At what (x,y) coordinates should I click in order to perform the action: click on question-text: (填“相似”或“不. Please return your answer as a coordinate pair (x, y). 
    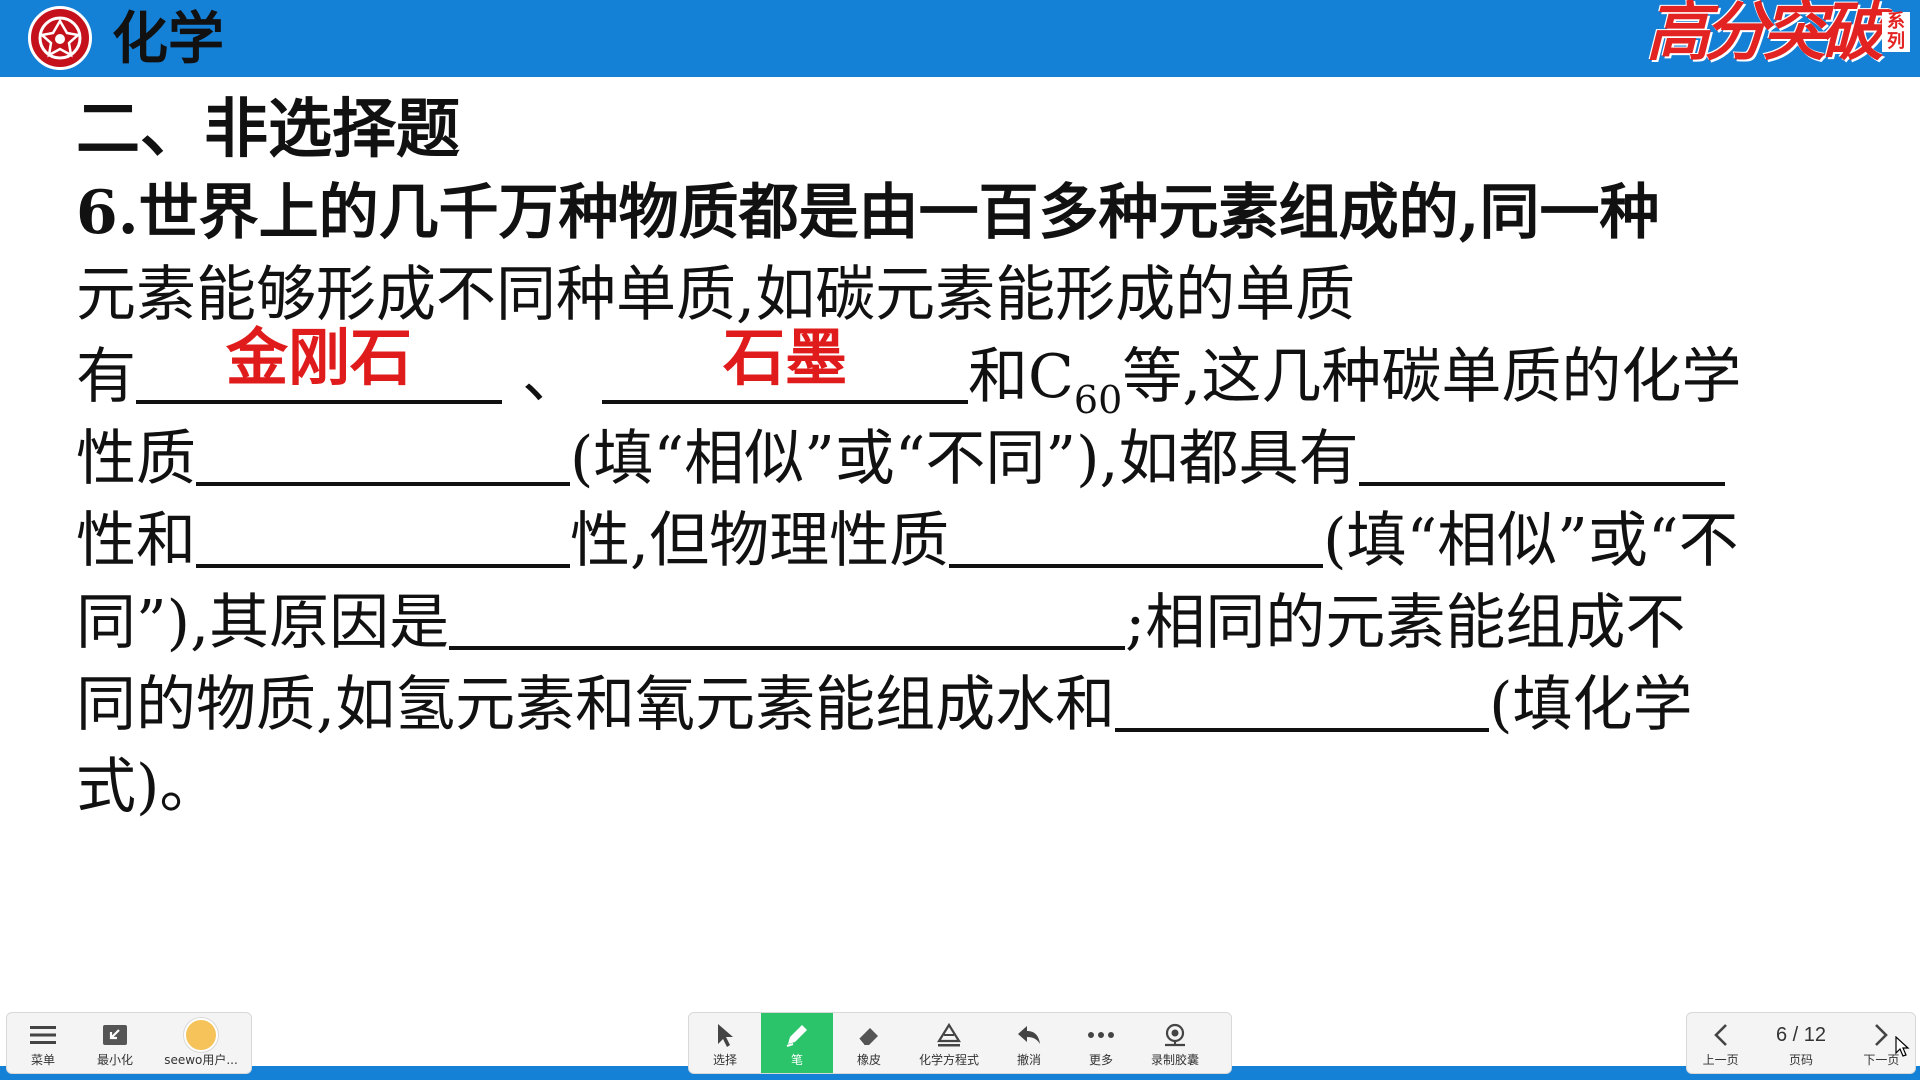
    Looking at the image, I should click on (1531, 541).